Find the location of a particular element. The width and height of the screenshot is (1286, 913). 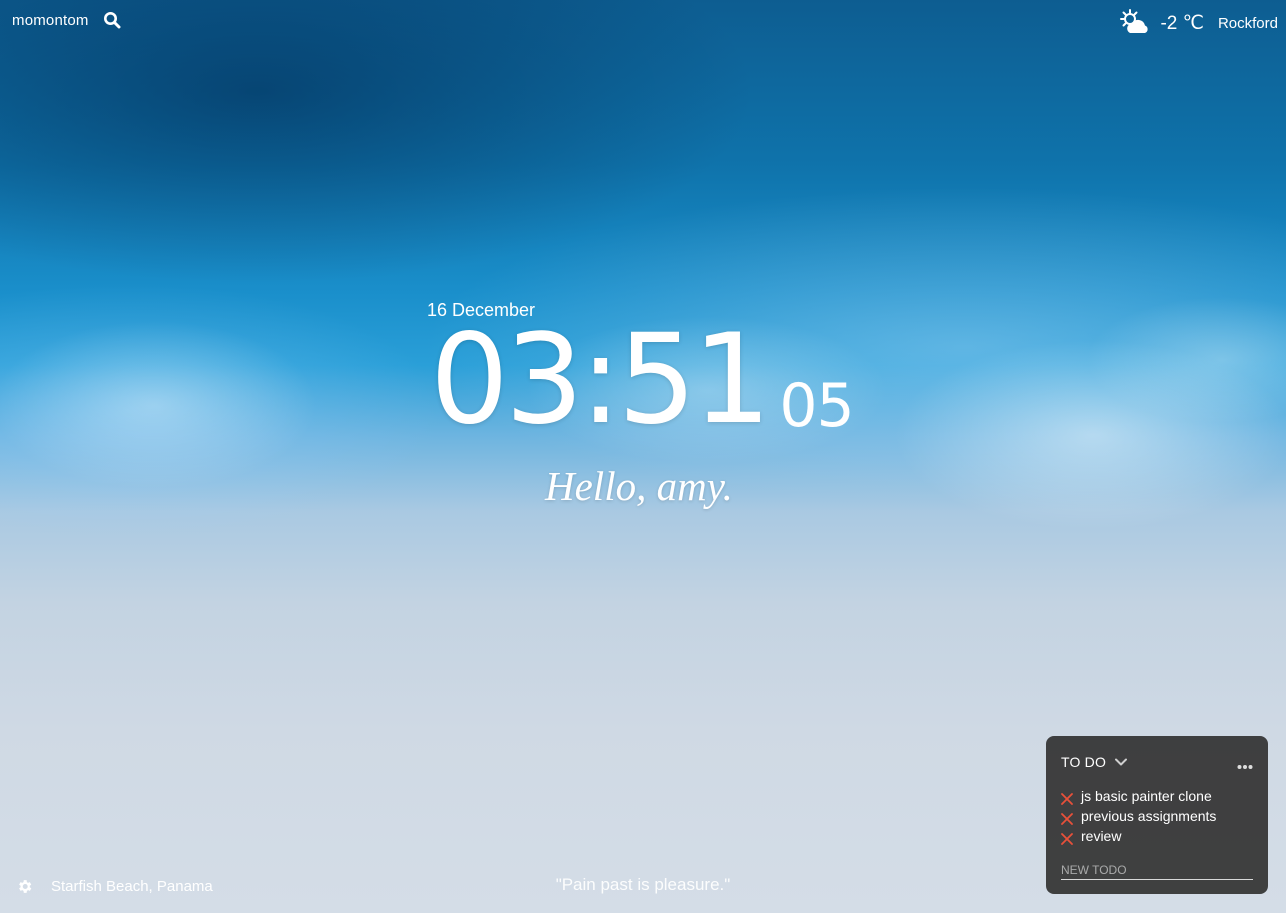

todo-item: js basic painter clone is located at coordinates (1157, 796).